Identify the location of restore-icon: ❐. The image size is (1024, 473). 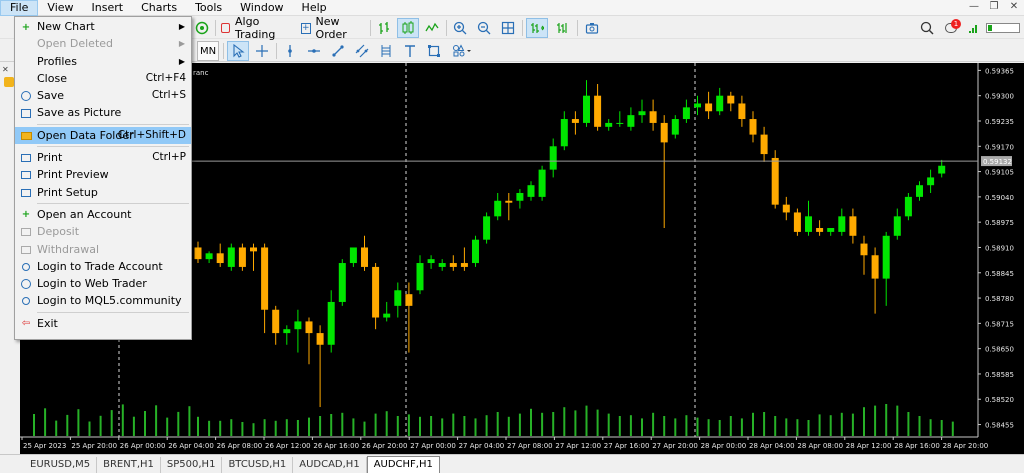
(994, 7).